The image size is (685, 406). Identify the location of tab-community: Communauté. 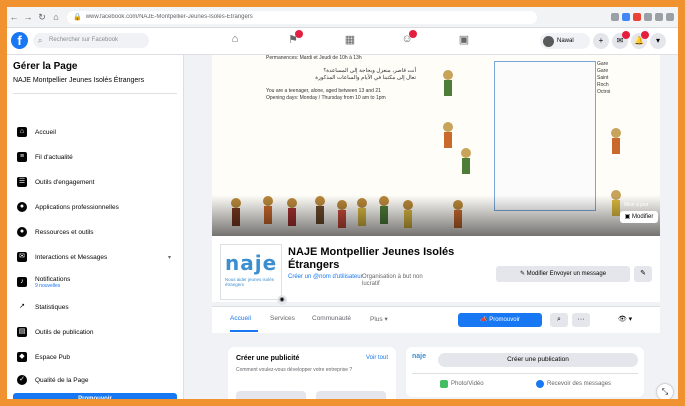
(331, 318).